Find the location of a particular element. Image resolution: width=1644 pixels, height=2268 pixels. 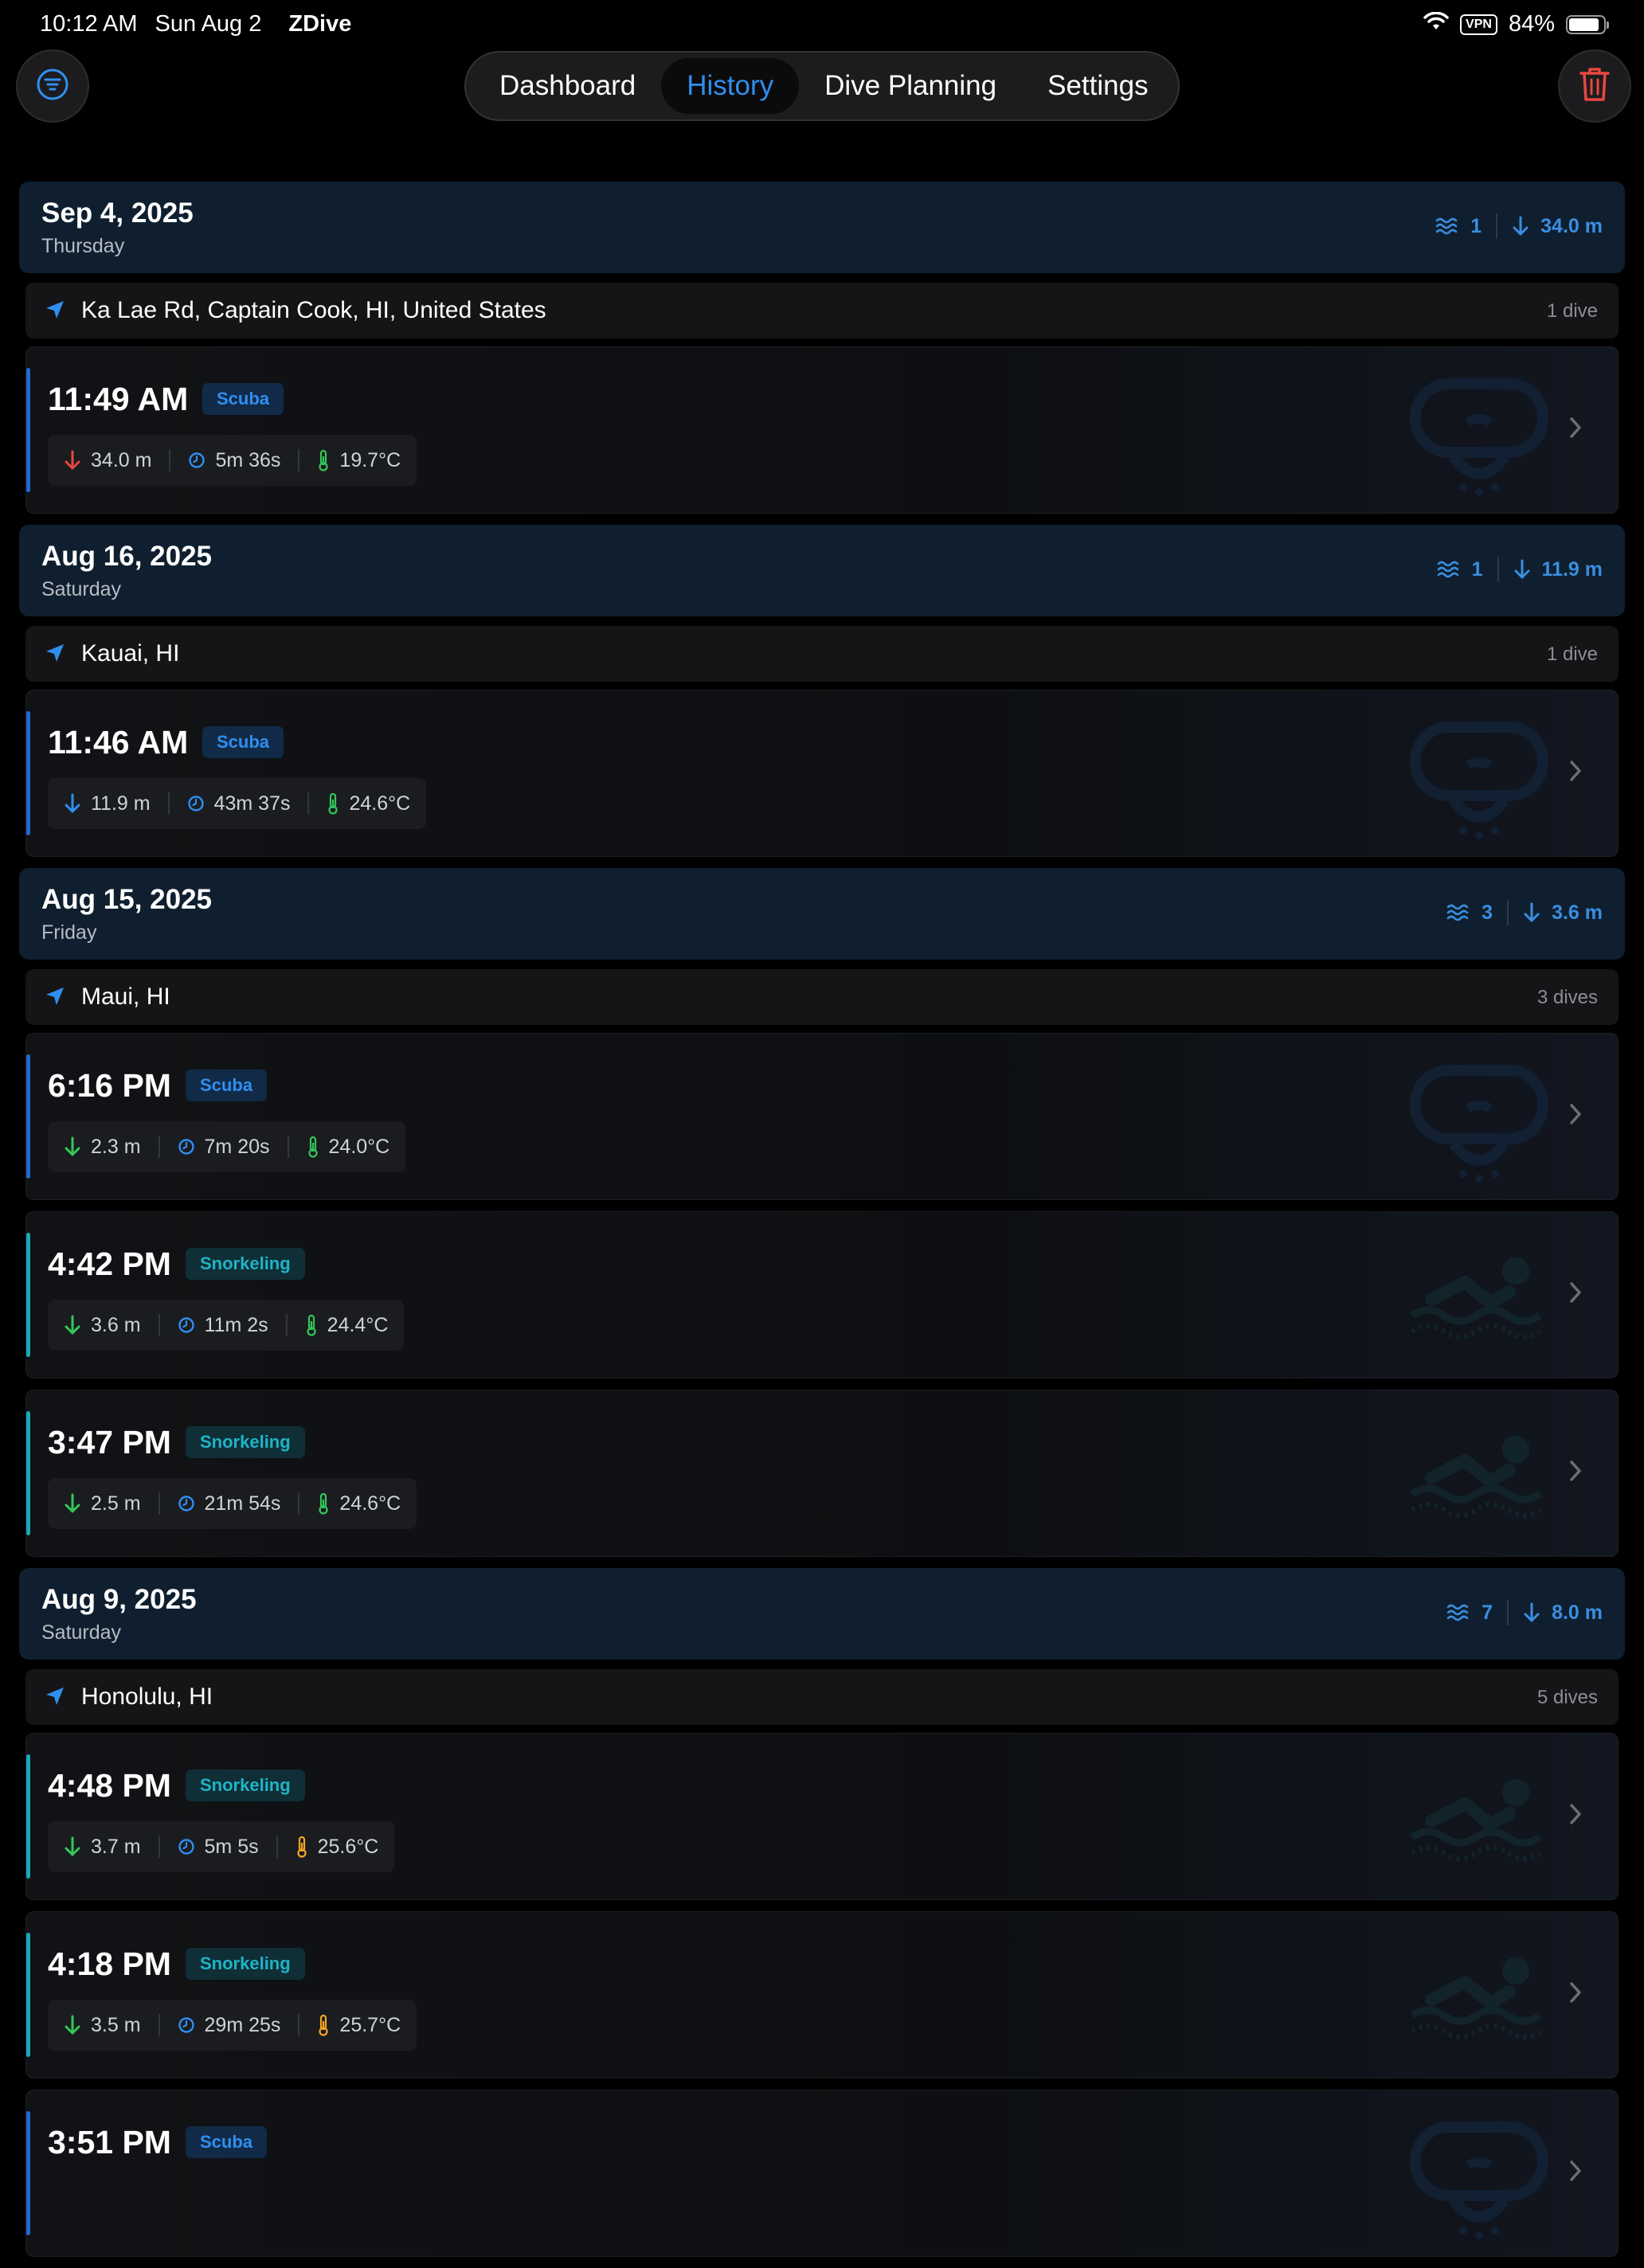

dive-type-badge: Scuba is located at coordinates (227, 1085).